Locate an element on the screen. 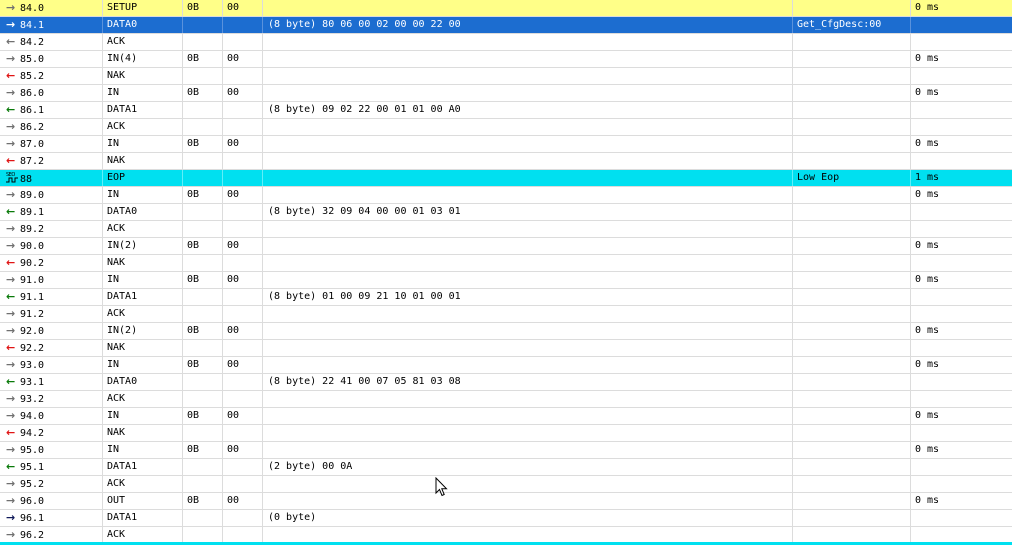 The image size is (1012, 545). packet-row: → 95.2 ACK is located at coordinates (506, 484).